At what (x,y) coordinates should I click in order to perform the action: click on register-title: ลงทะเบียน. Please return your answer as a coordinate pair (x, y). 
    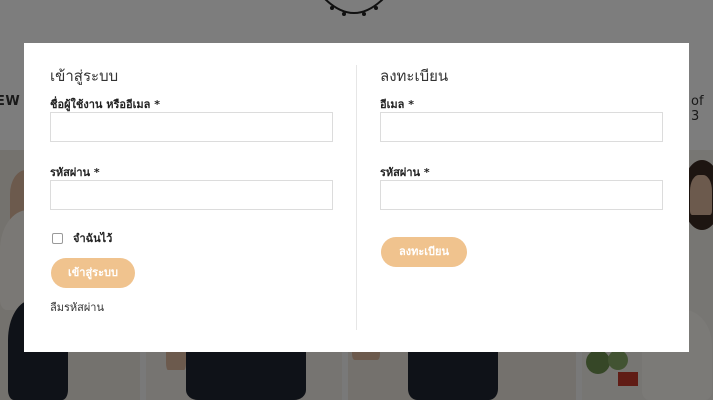
    Looking at the image, I should click on (414, 76).